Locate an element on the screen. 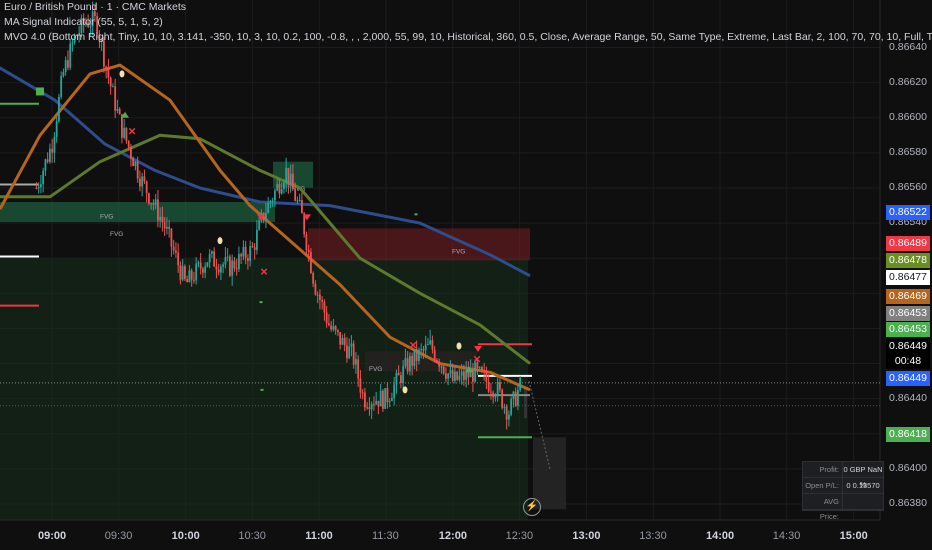  price-label: 00:48 is located at coordinates (908, 361).